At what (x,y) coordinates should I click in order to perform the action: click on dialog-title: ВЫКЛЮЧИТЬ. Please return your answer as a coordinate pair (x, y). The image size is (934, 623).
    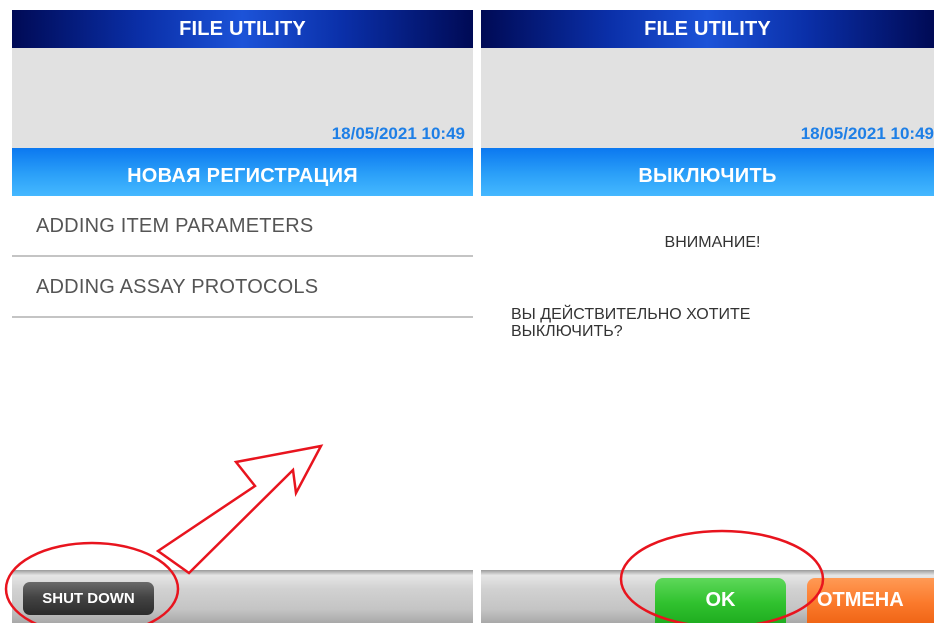
    Looking at the image, I should click on (707, 172).